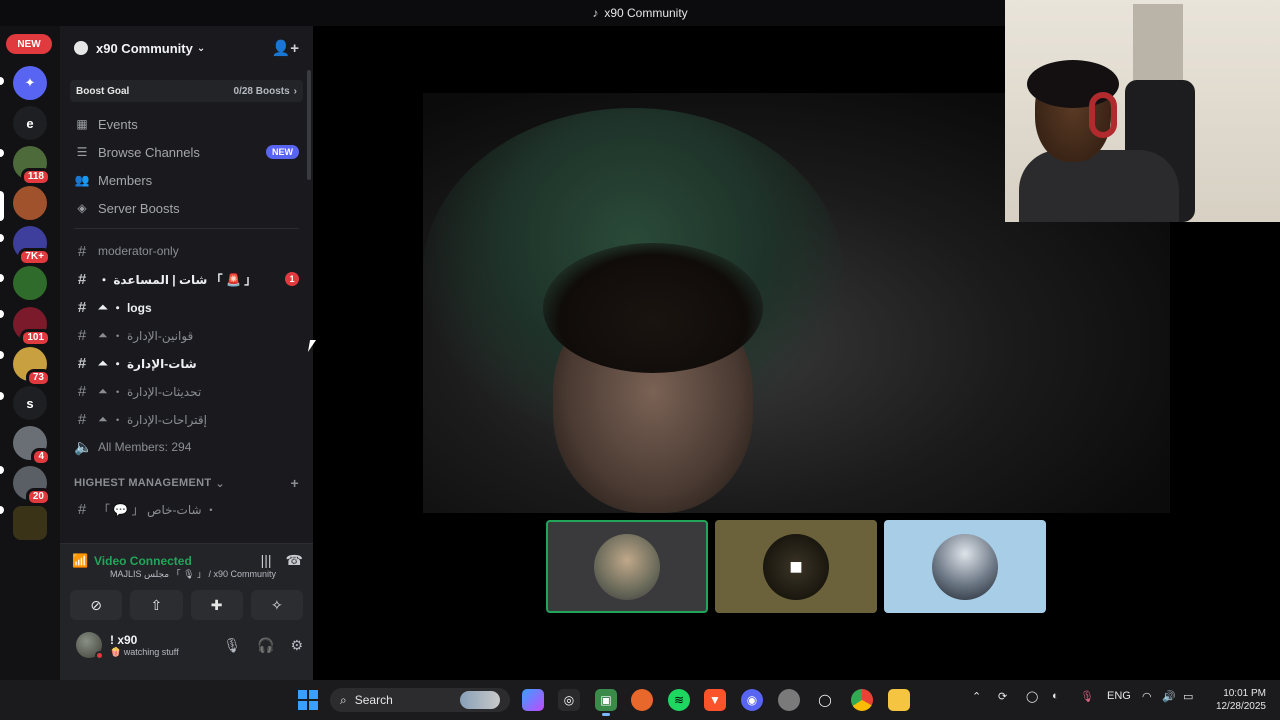 Image resolution: width=1280 pixels, height=720 pixels. What do you see at coordinates (32, 486) in the screenshot?
I see `server-icon: 20` at bounding box center [32, 486].